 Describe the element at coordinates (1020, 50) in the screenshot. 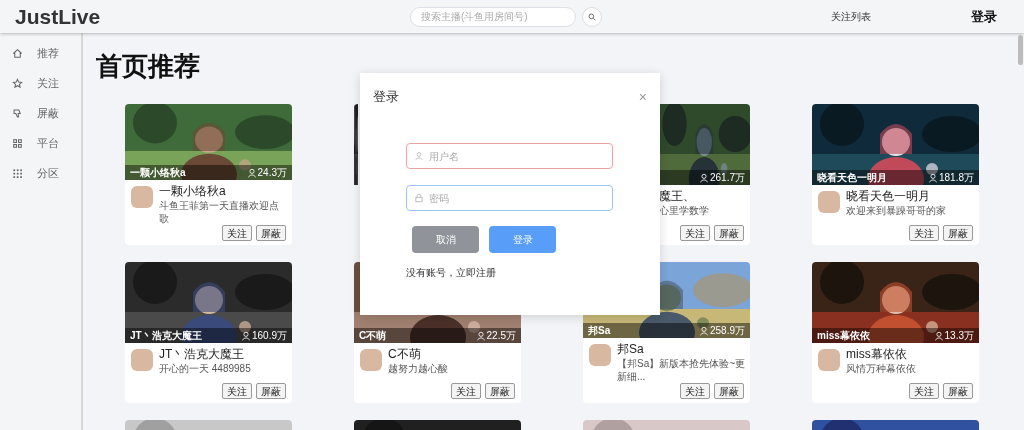

I see `scrollbar` at that location.